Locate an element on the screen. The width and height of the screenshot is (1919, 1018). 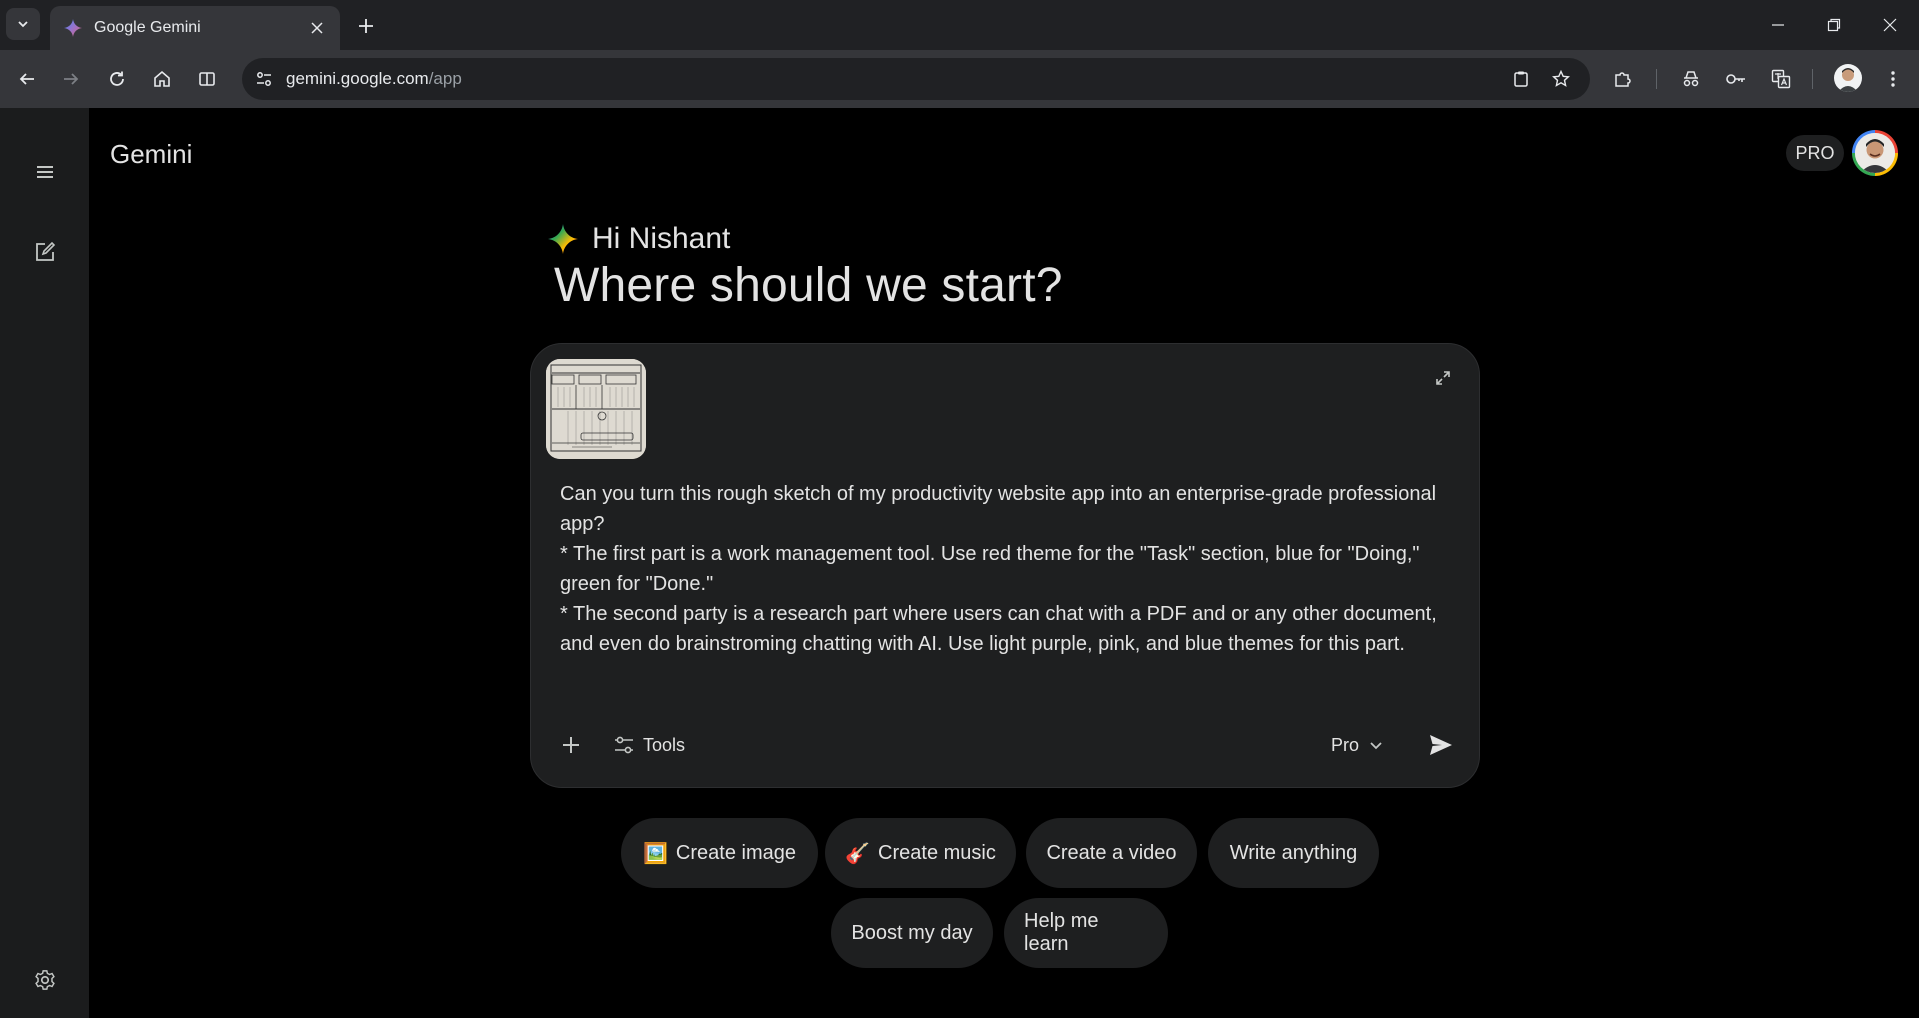
url-text: gemini.google.com/app is located at coordinates (374, 79).